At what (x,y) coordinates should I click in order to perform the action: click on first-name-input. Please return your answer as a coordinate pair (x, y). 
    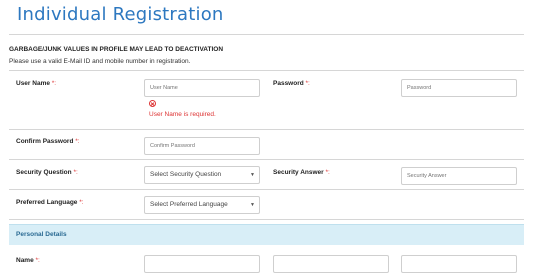
    Looking at the image, I should click on (202, 264).